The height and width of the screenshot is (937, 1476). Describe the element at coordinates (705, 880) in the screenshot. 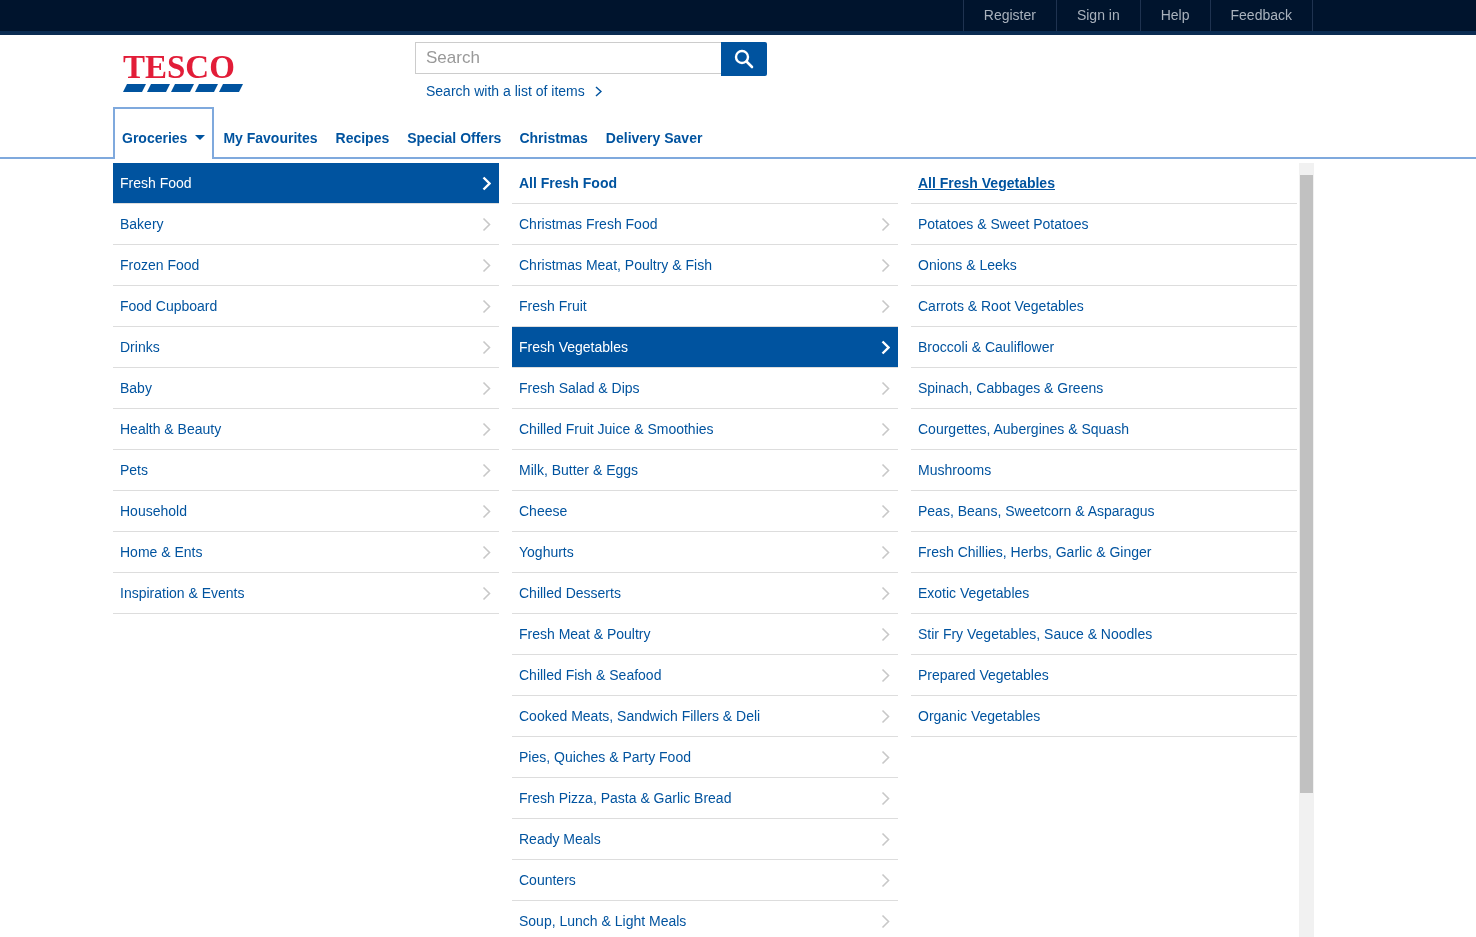

I see `menu-item: Counters` at that location.